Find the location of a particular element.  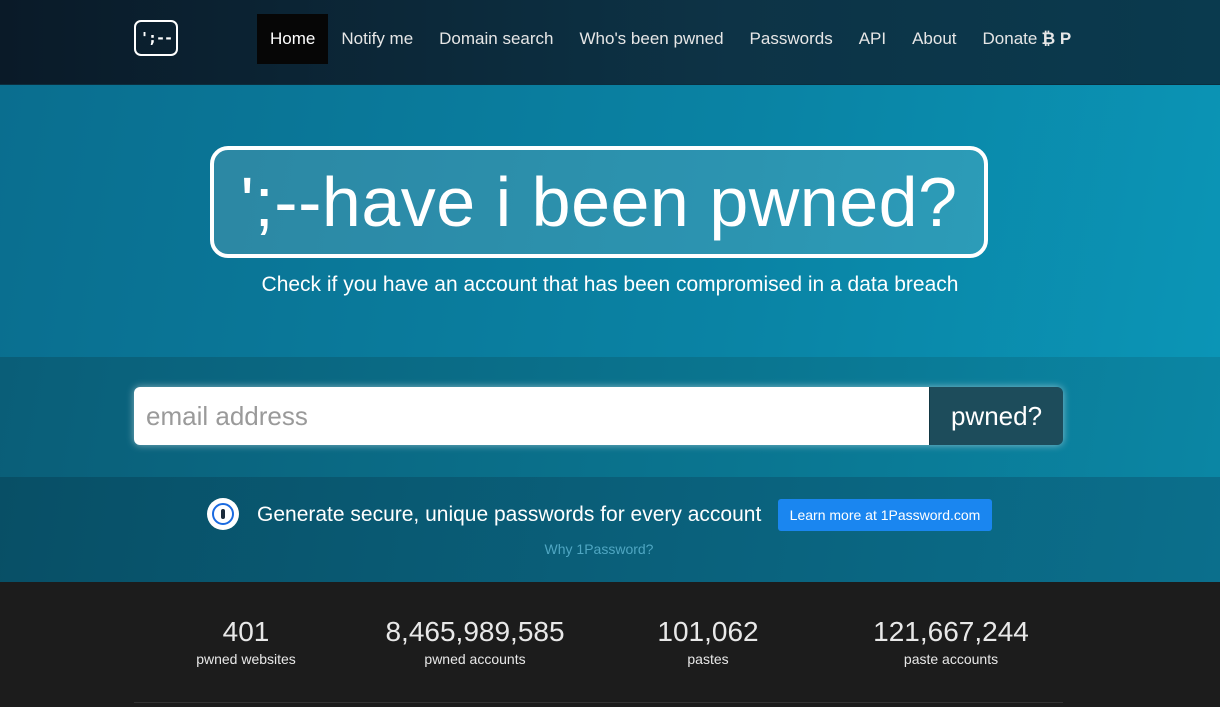

learn-more-button: Learn more at 1Password.com is located at coordinates (885, 515).